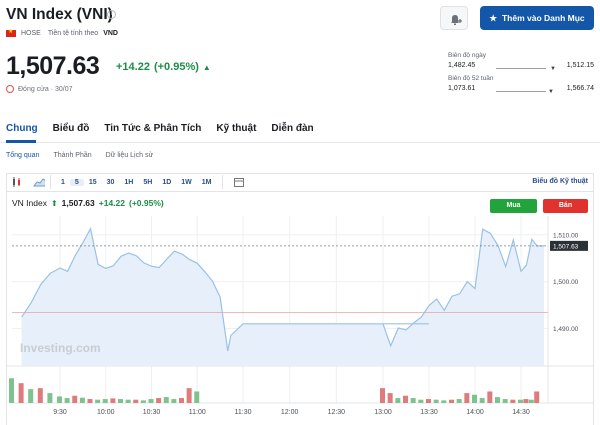  What do you see at coordinates (274, 390) in the screenshot?
I see `volume-bars` at bounding box center [274, 390].